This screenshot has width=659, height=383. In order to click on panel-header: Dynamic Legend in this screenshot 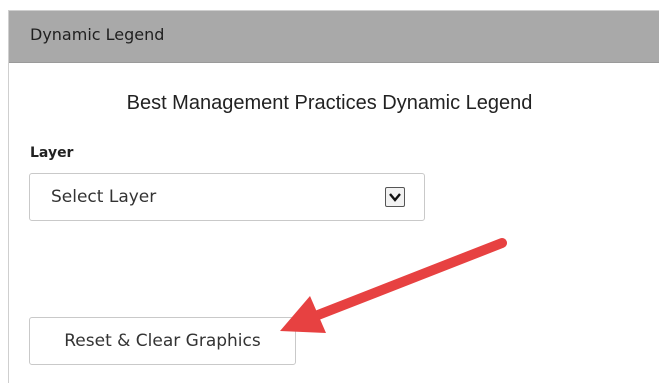, I will do `click(334, 37)`.